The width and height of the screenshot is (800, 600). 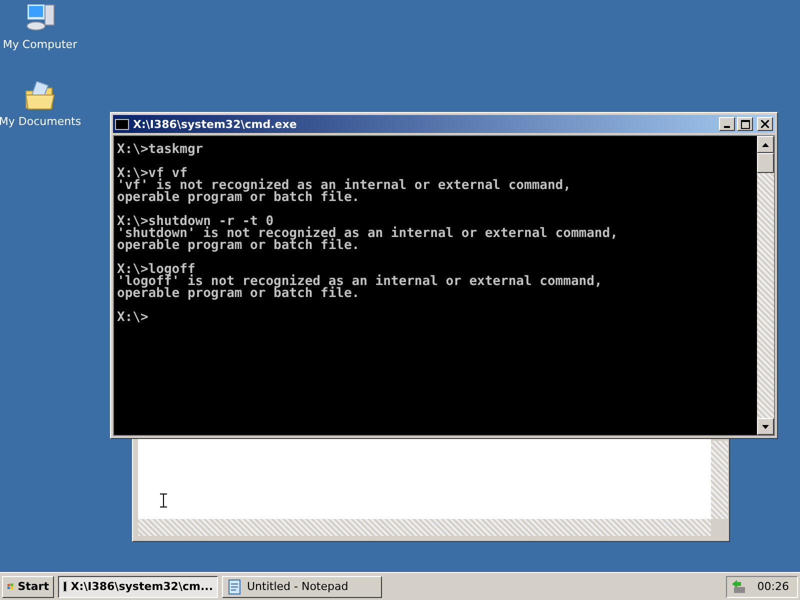 What do you see at coordinates (133, 318) in the screenshot?
I see `console-line: X:\>` at bounding box center [133, 318].